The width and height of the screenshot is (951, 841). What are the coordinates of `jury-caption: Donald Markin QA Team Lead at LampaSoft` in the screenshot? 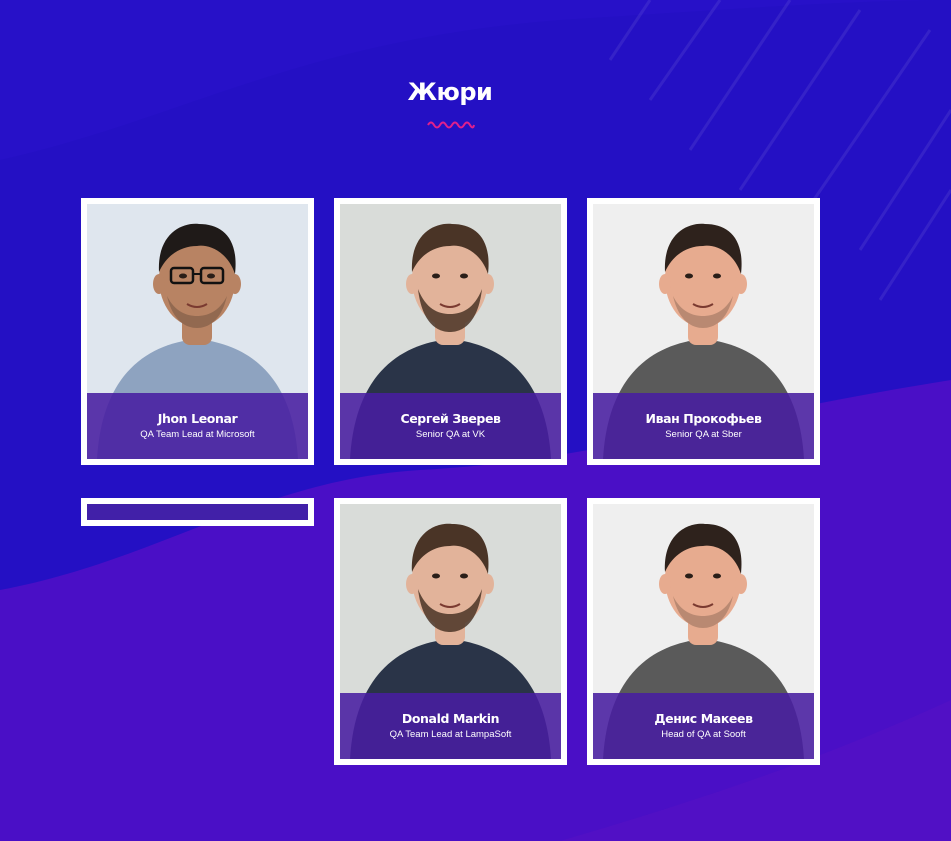 It's located at (450, 726).